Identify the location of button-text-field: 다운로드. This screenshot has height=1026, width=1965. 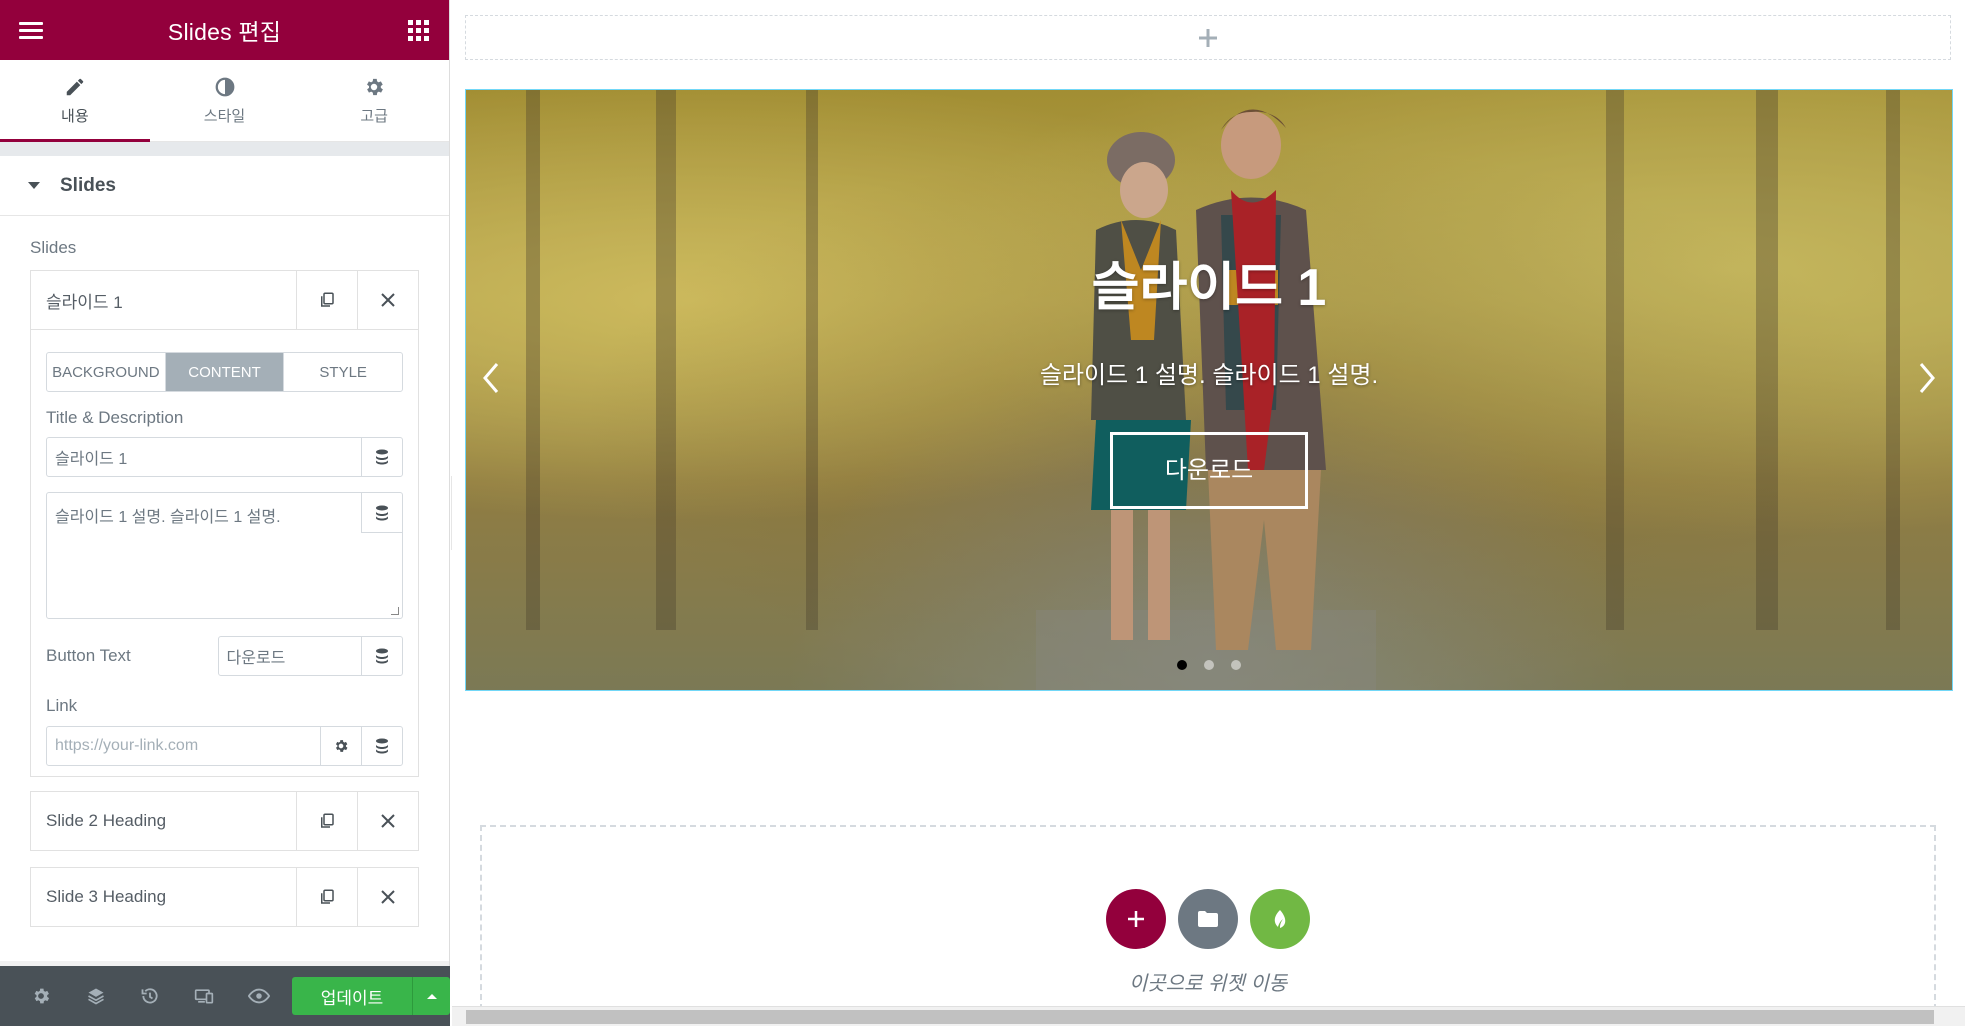
(310, 656).